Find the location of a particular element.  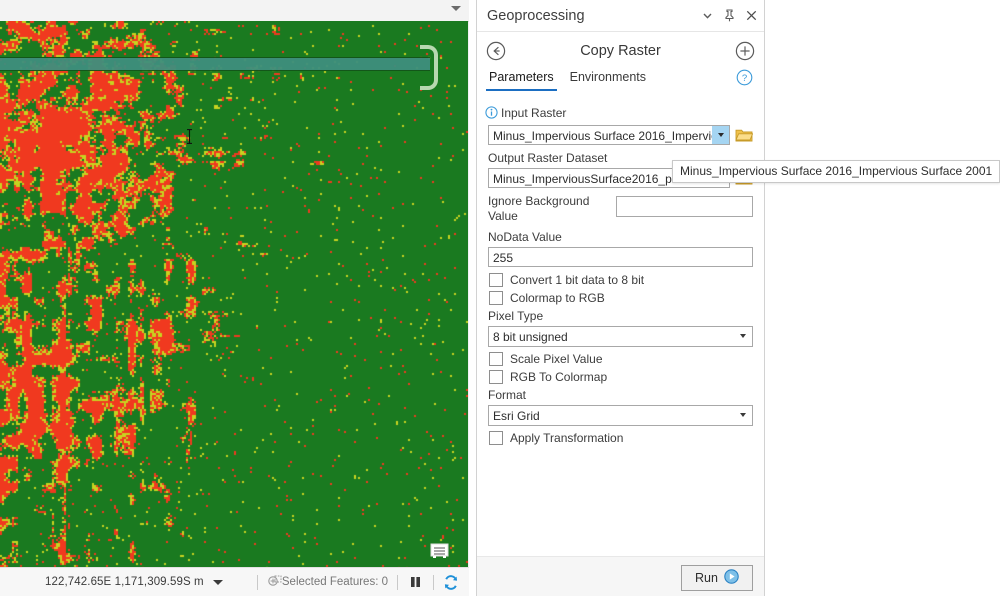

rgb-to-colormap-label: RGB To Colormap is located at coordinates (559, 377).